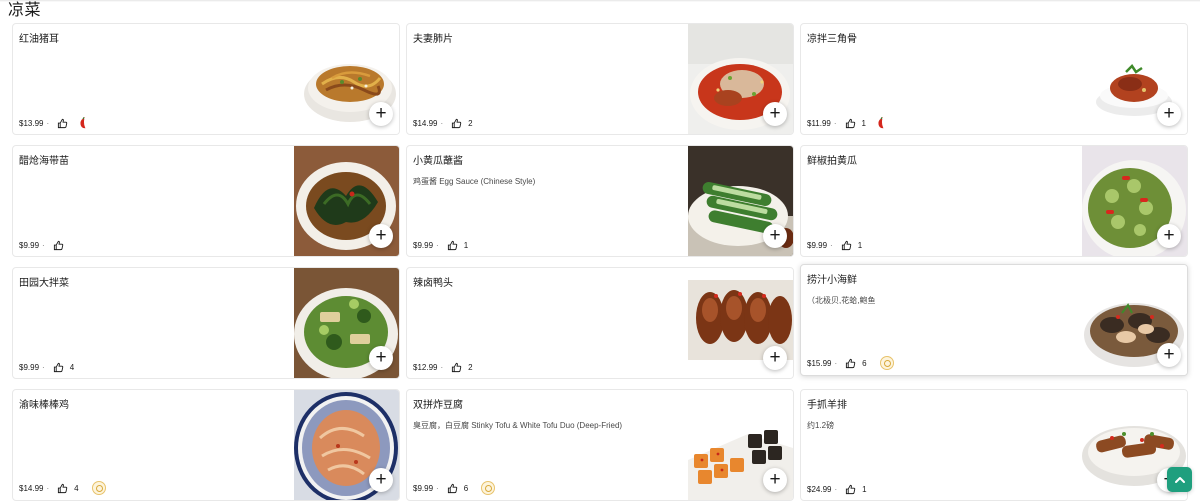  I want to click on item-name: 田园大拌菜, so click(44, 283).